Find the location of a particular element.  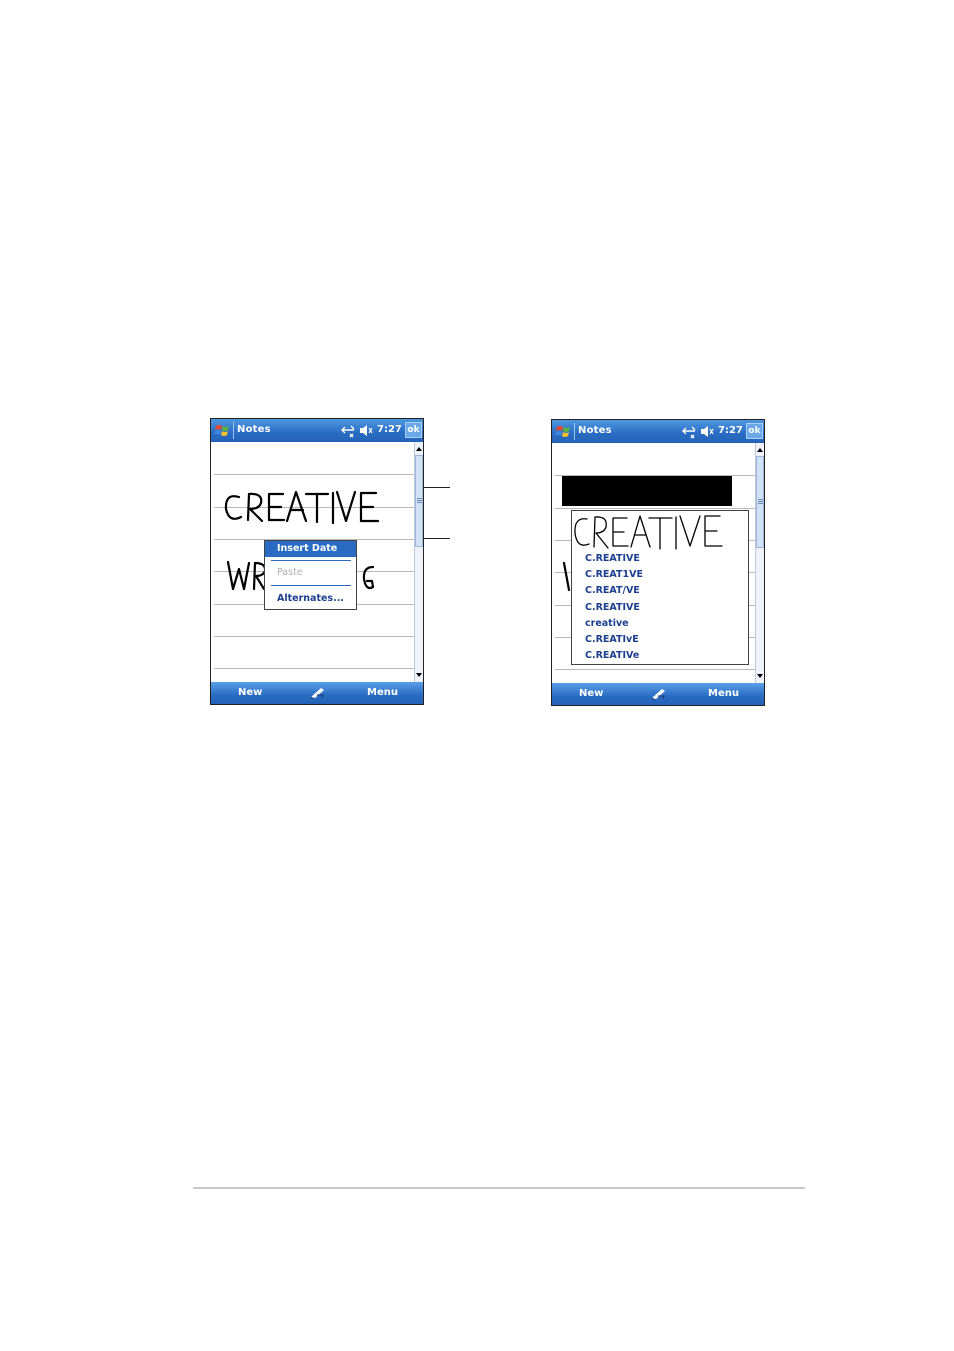

menu-item-insert-date: Insert Date is located at coordinates (310, 549).